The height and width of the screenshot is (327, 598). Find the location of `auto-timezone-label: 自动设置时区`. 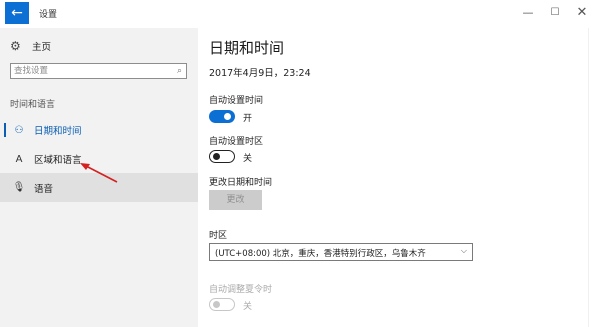

auto-timezone-label: 自动设置时区 is located at coordinates (236, 142).